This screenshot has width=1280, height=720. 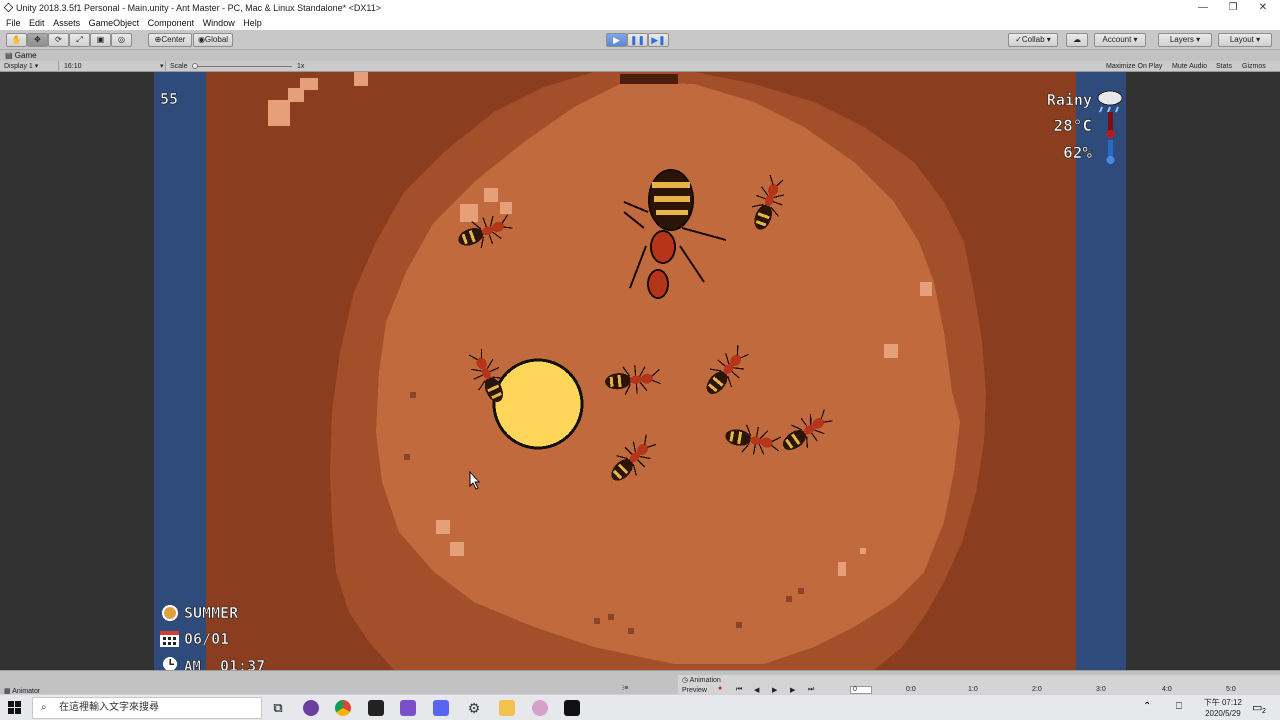 I want to click on date-label: 06/01, so click(x=206, y=639).